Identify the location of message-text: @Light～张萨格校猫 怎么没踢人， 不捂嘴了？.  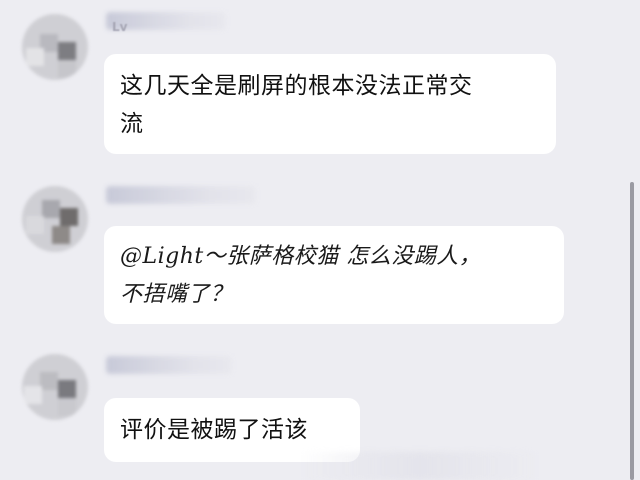
(301, 275).